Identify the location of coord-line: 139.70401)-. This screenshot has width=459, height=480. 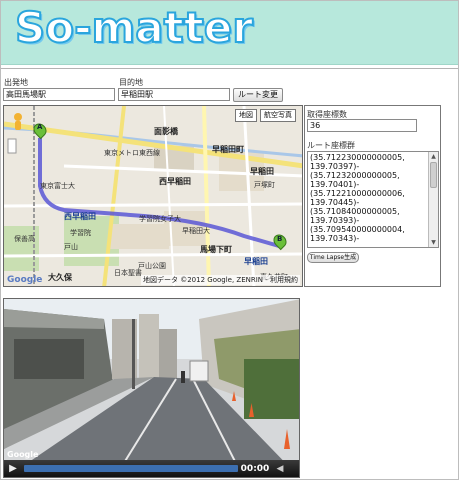
(335, 184).